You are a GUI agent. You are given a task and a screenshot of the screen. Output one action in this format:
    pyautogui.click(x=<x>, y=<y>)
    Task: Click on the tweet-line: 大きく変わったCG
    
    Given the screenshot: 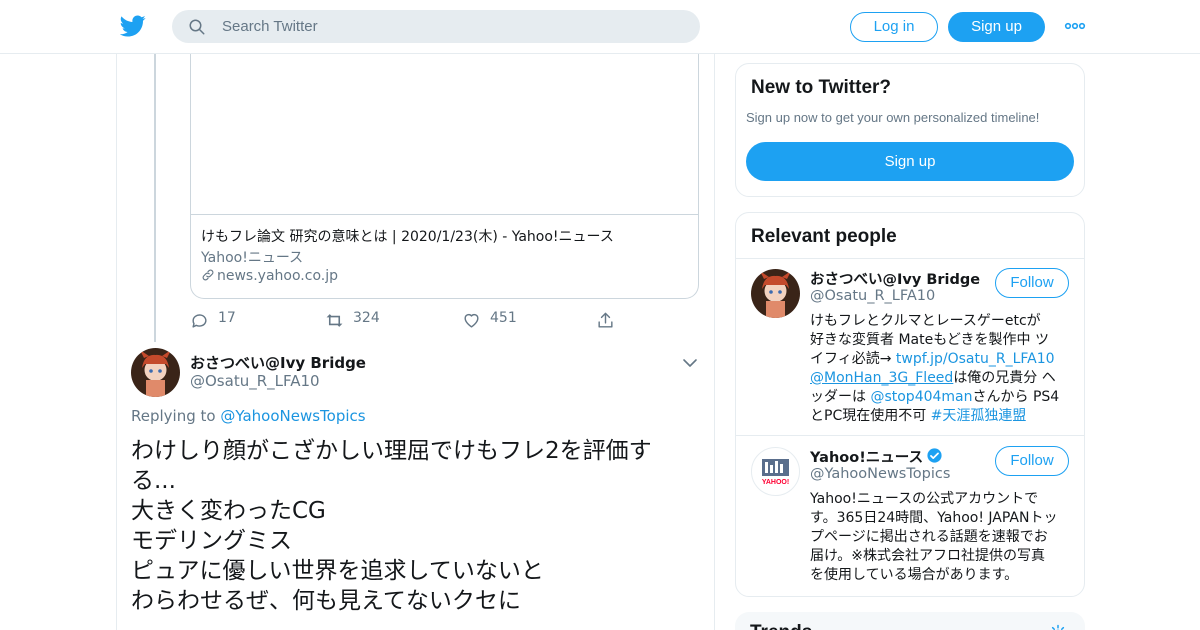 What is the action you would take?
    pyautogui.click(x=228, y=511)
    